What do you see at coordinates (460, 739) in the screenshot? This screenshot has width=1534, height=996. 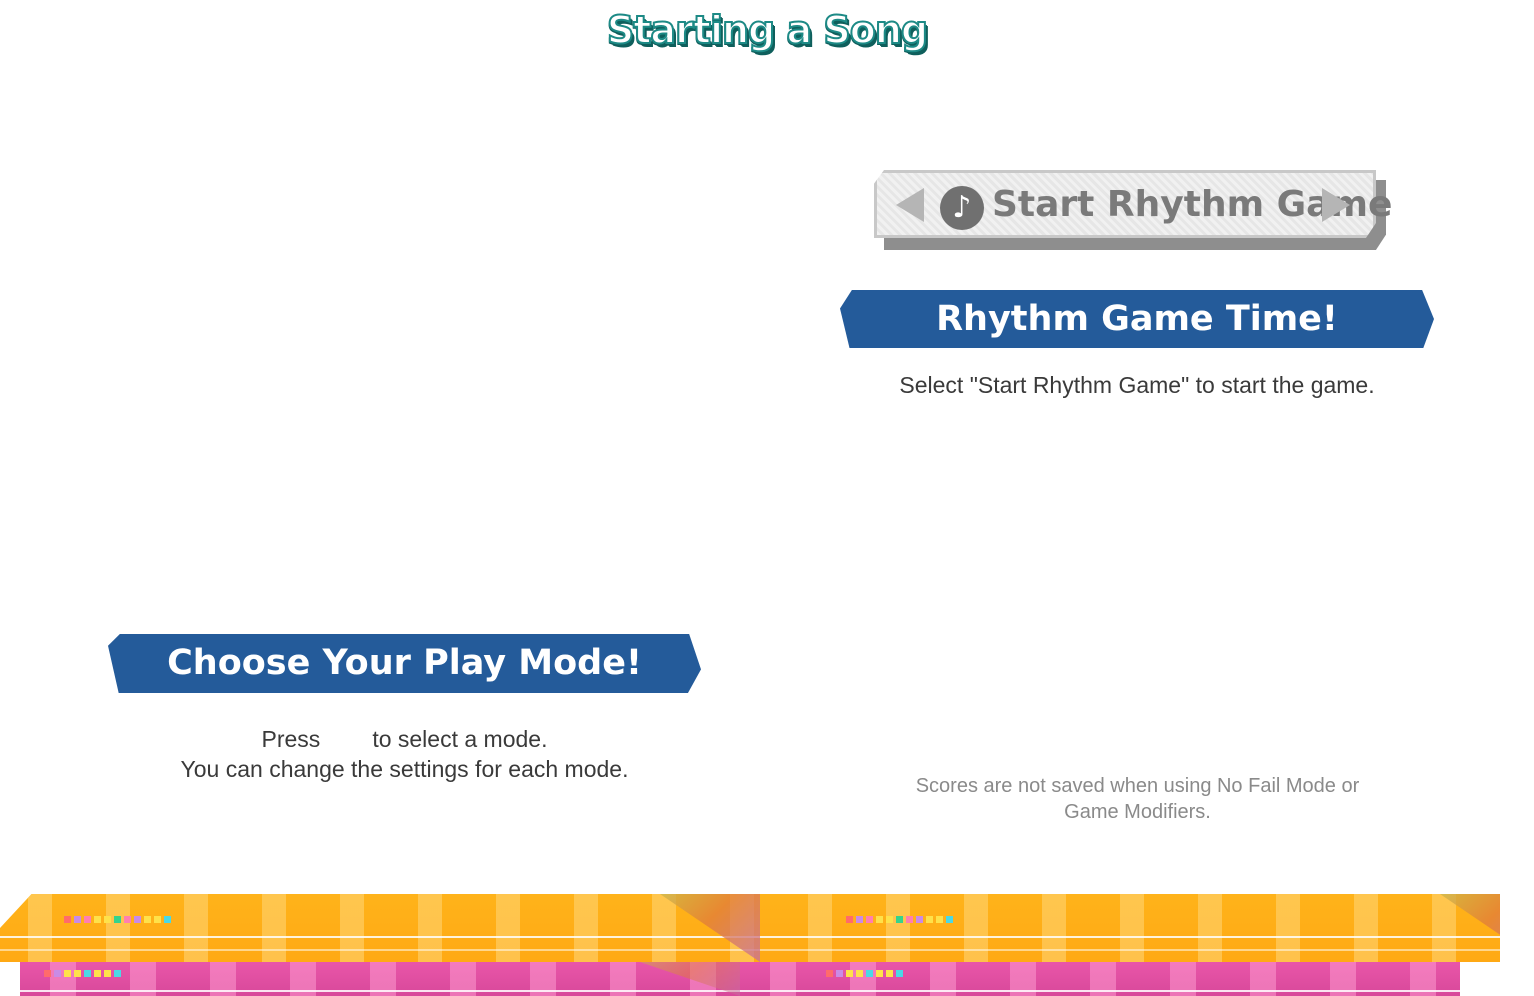 I see `instruction-suffix: to select a mode.` at bounding box center [460, 739].